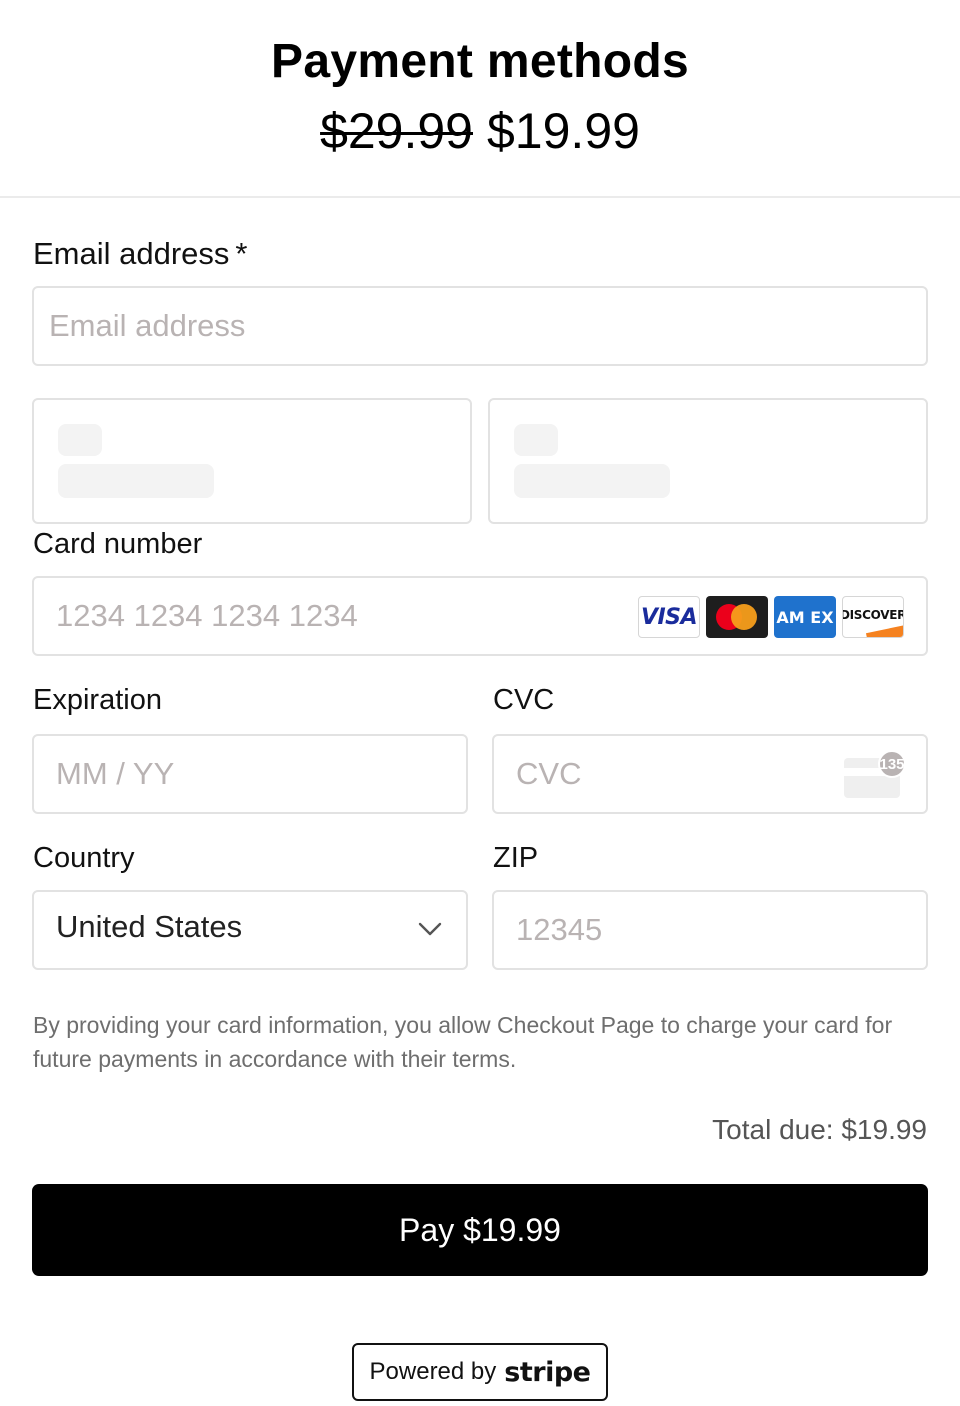 This screenshot has height=1406, width=960. I want to click on mastercard-orange-circle, so click(744, 617).